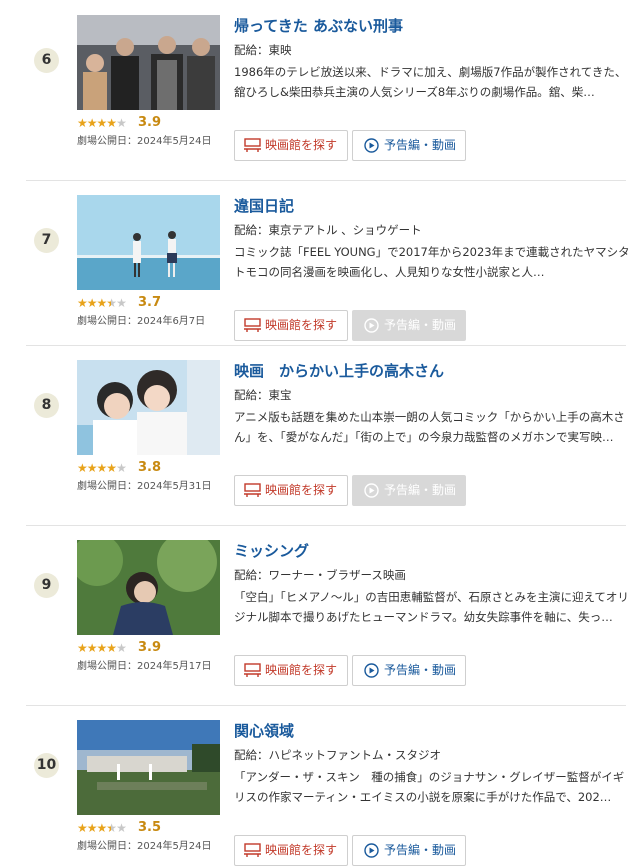 The width and height of the screenshot is (640, 866). Describe the element at coordinates (337, 755) in the screenshot. I see `distributor: 配給：ハピネットファントム・スタジオ` at that location.